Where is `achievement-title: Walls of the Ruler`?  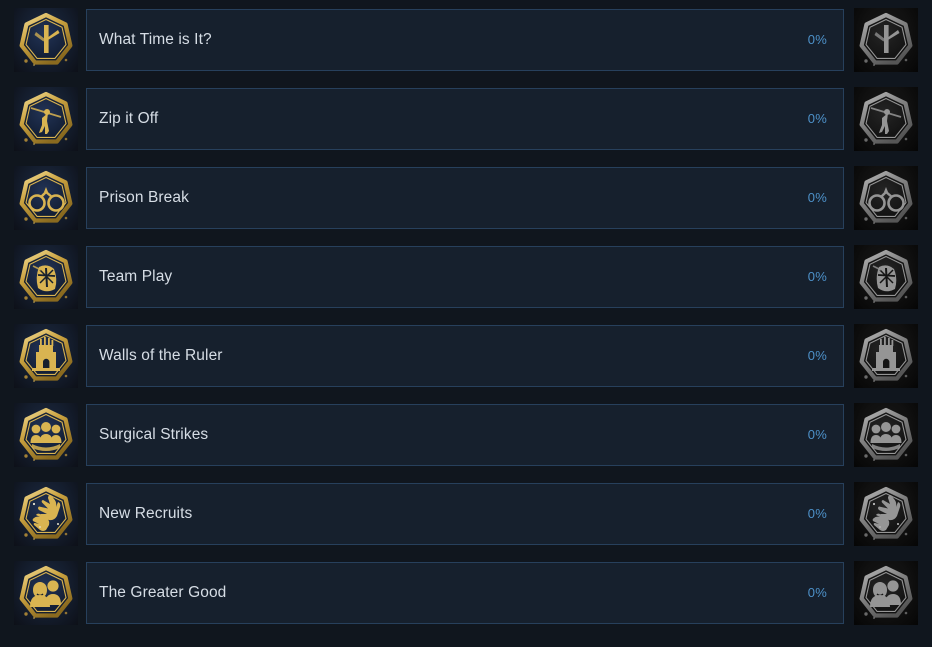
achievement-title: Walls of the Ruler is located at coordinates (161, 355).